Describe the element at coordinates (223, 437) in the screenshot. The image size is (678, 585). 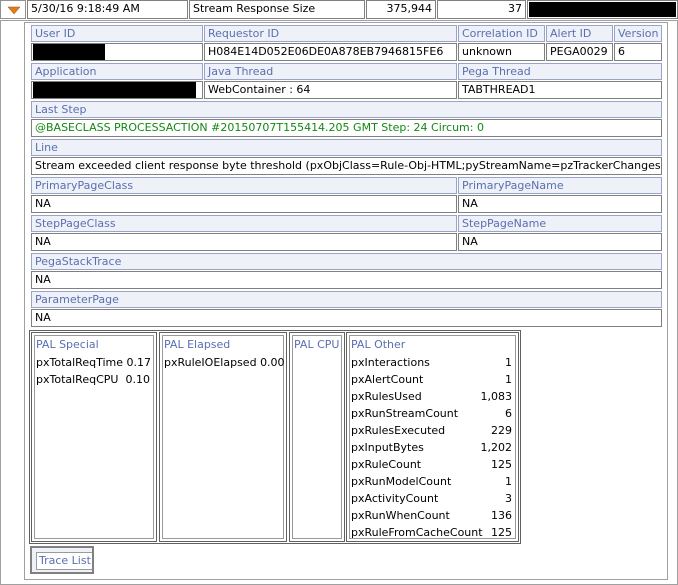
I see `pal-elapsed-panel: PAL Elapsed pxRuleIOElapsed 0.00` at that location.